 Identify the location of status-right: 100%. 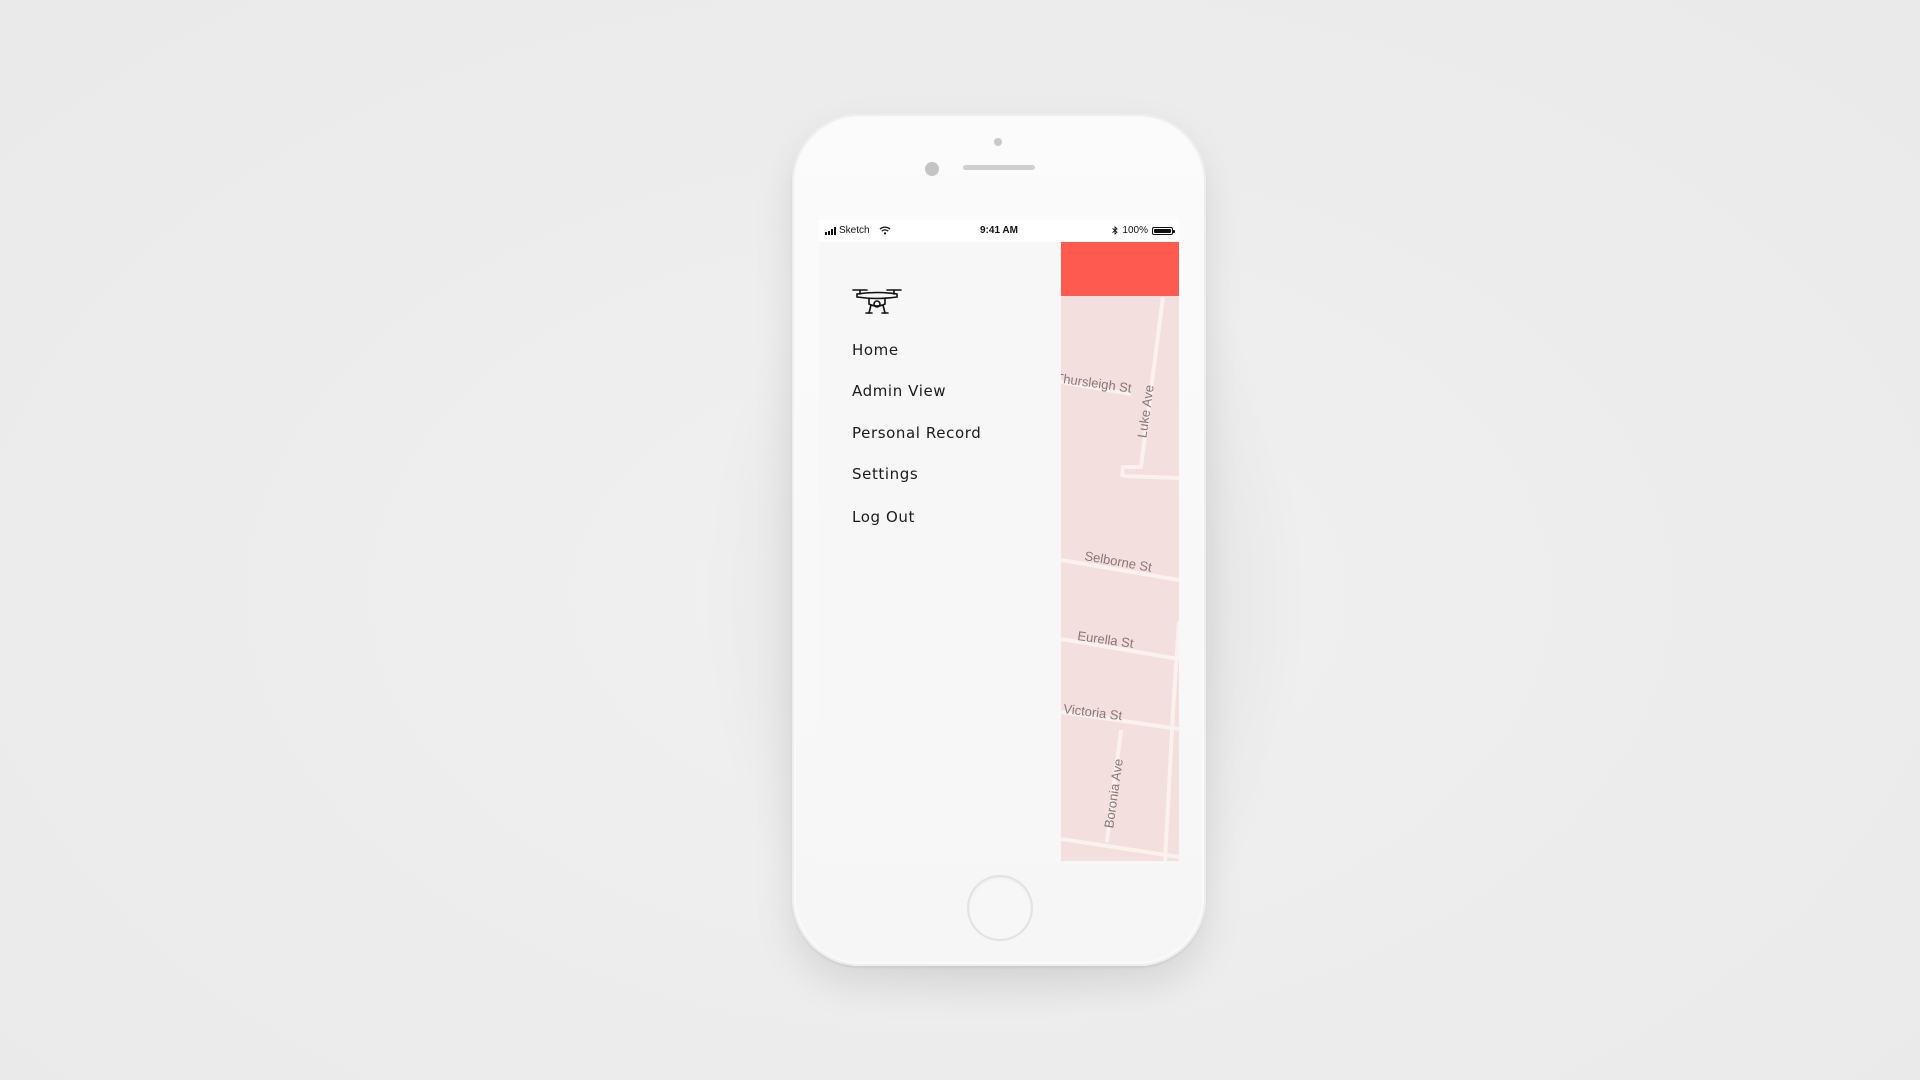
(1143, 230).